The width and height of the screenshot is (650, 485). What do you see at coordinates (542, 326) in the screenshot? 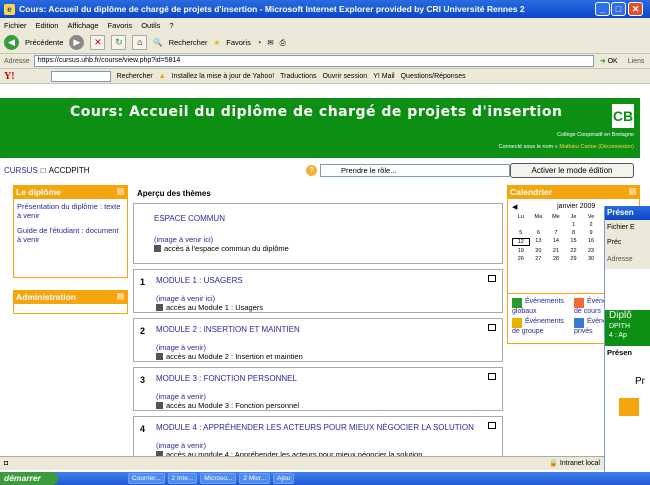
I see `key-group: Événements de groupe` at bounding box center [542, 326].